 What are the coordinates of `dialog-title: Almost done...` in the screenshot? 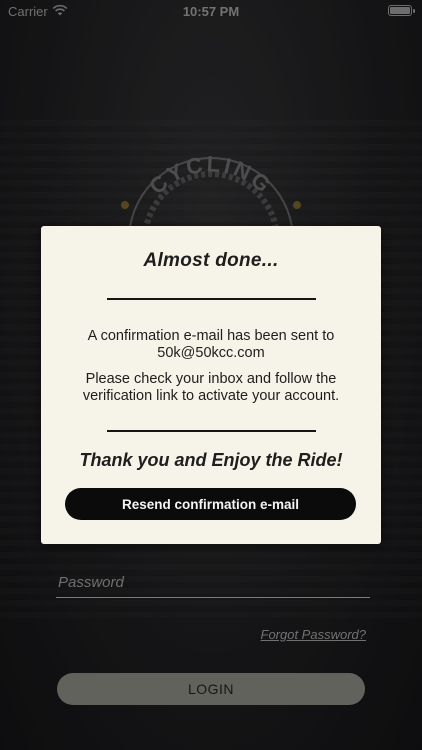 It's located at (211, 260).